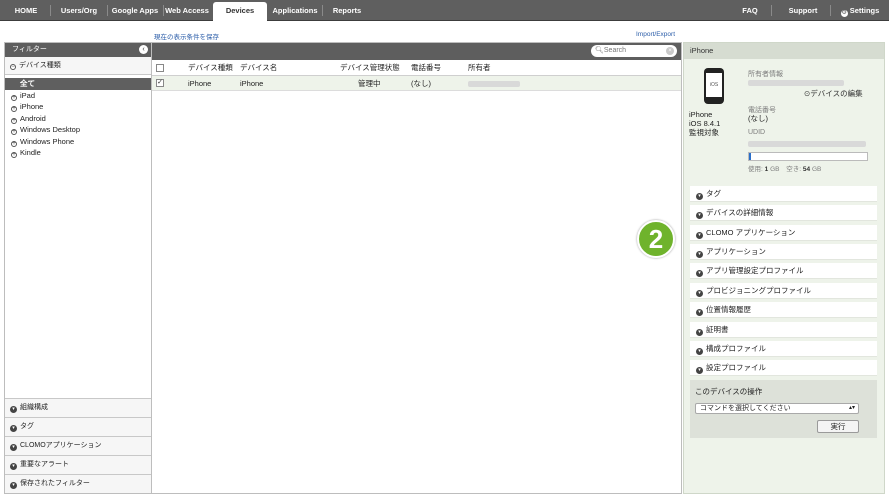  I want to click on device-operations: このデバイスの操作 コマンドを選択してください ▴▾ 実行, so click(783, 409).